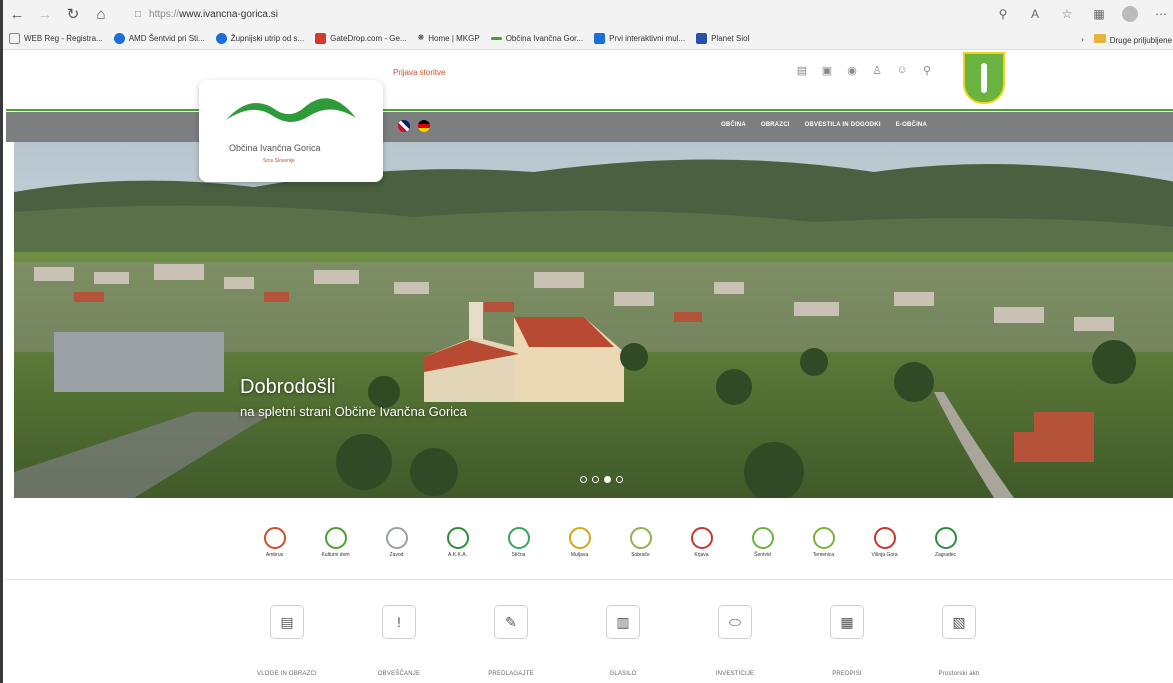 The image size is (1173, 683). Describe the element at coordinates (399, 622) in the screenshot. I see `alert-icon: !` at that location.